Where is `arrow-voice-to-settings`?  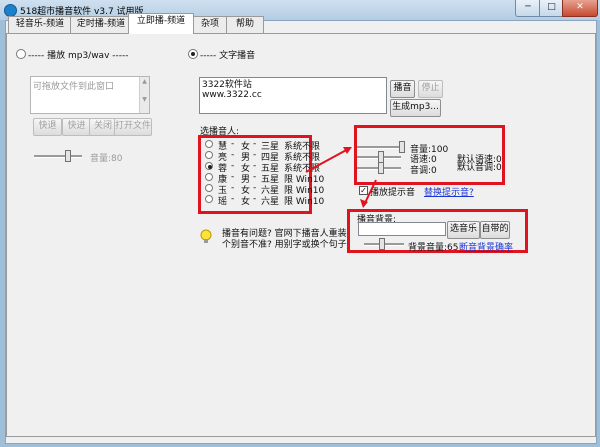
arrow-voice-to-settings is located at coordinates (328, 160).